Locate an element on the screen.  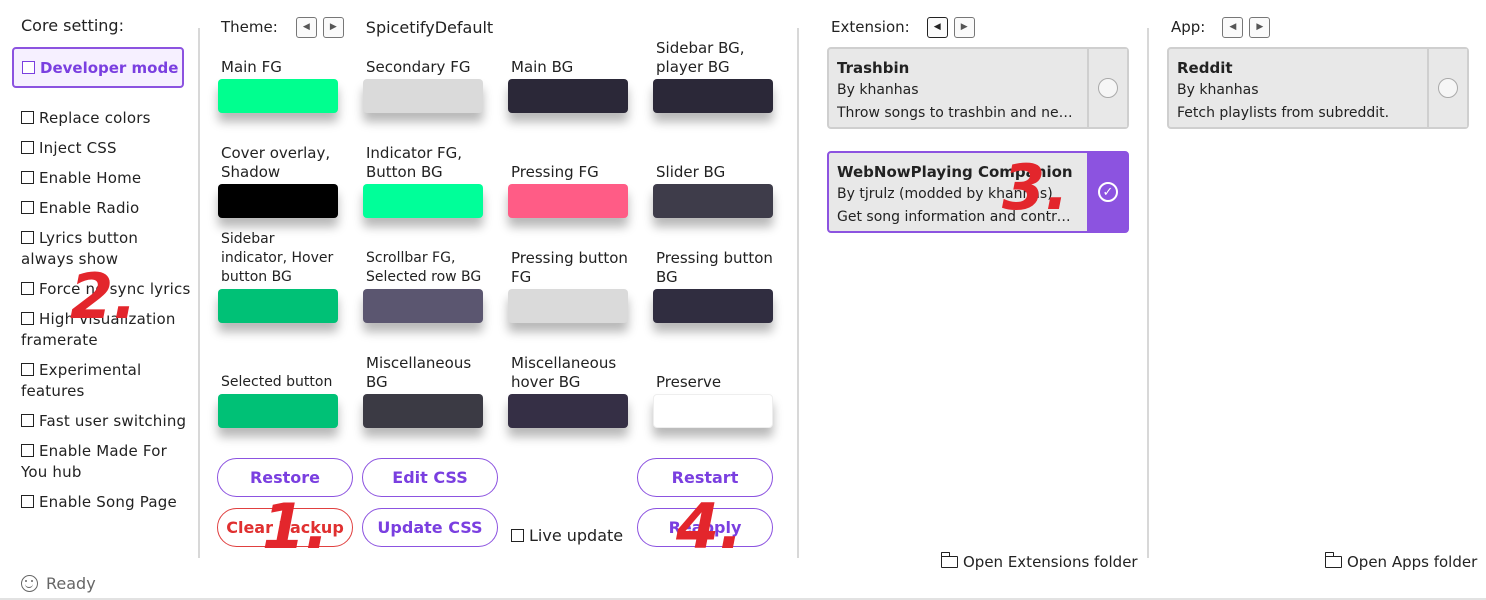
color-cell: Indicator FG, Button BG is located at coordinates (425, 180).